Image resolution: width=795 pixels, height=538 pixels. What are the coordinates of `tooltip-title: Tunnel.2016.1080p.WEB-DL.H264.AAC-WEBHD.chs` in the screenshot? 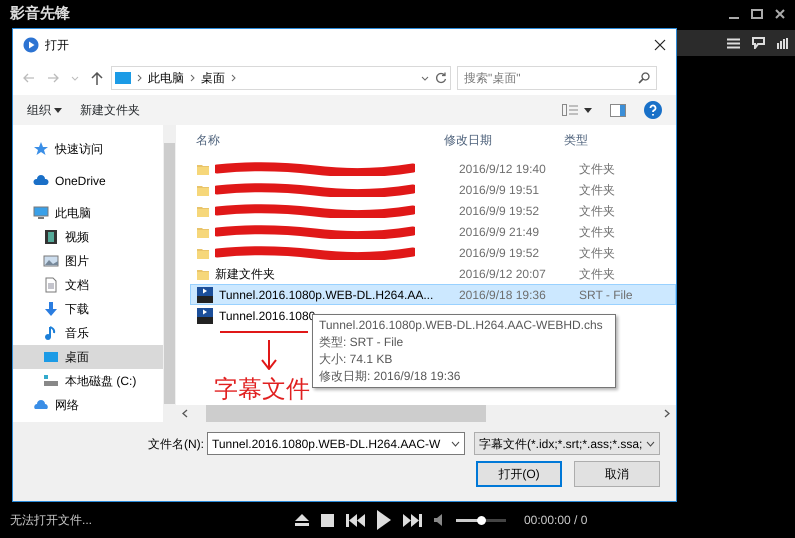 It's located at (461, 325).